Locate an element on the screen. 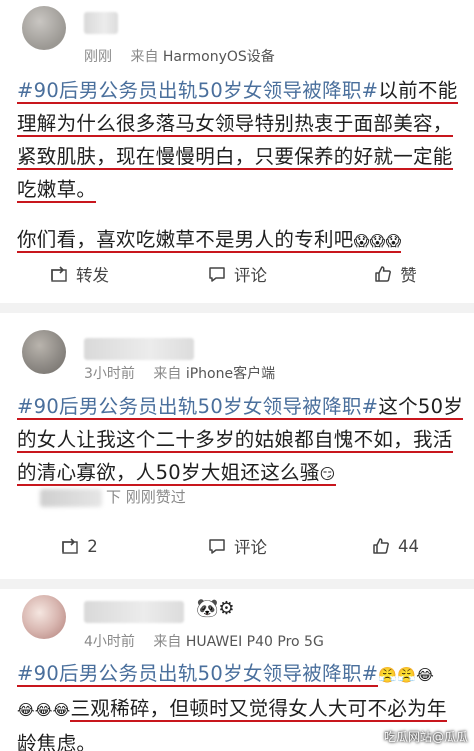 The height and width of the screenshot is (751, 474). emoji: 😂😂😂 is located at coordinates (44, 710).